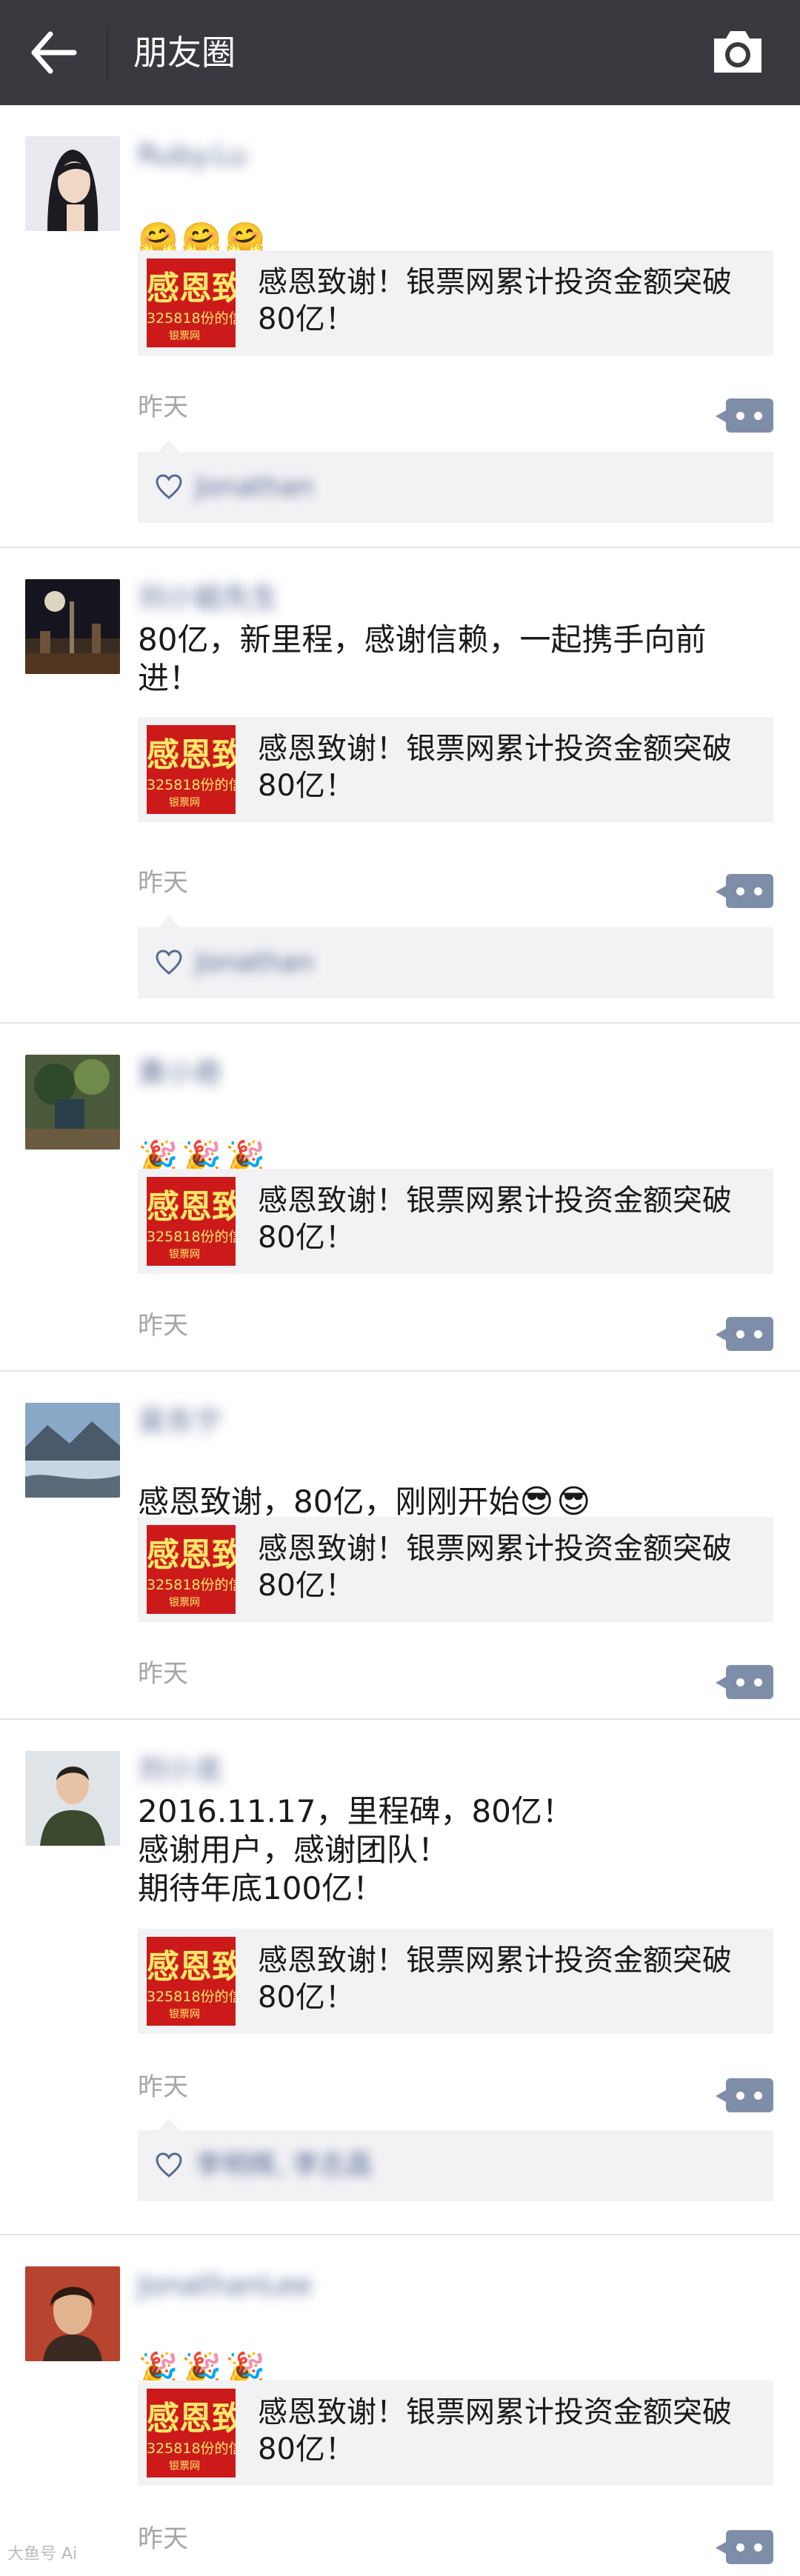 The width and height of the screenshot is (800, 2576). What do you see at coordinates (445, 220) in the screenshot?
I see `post-content: 🤗🤗🤗` at bounding box center [445, 220].